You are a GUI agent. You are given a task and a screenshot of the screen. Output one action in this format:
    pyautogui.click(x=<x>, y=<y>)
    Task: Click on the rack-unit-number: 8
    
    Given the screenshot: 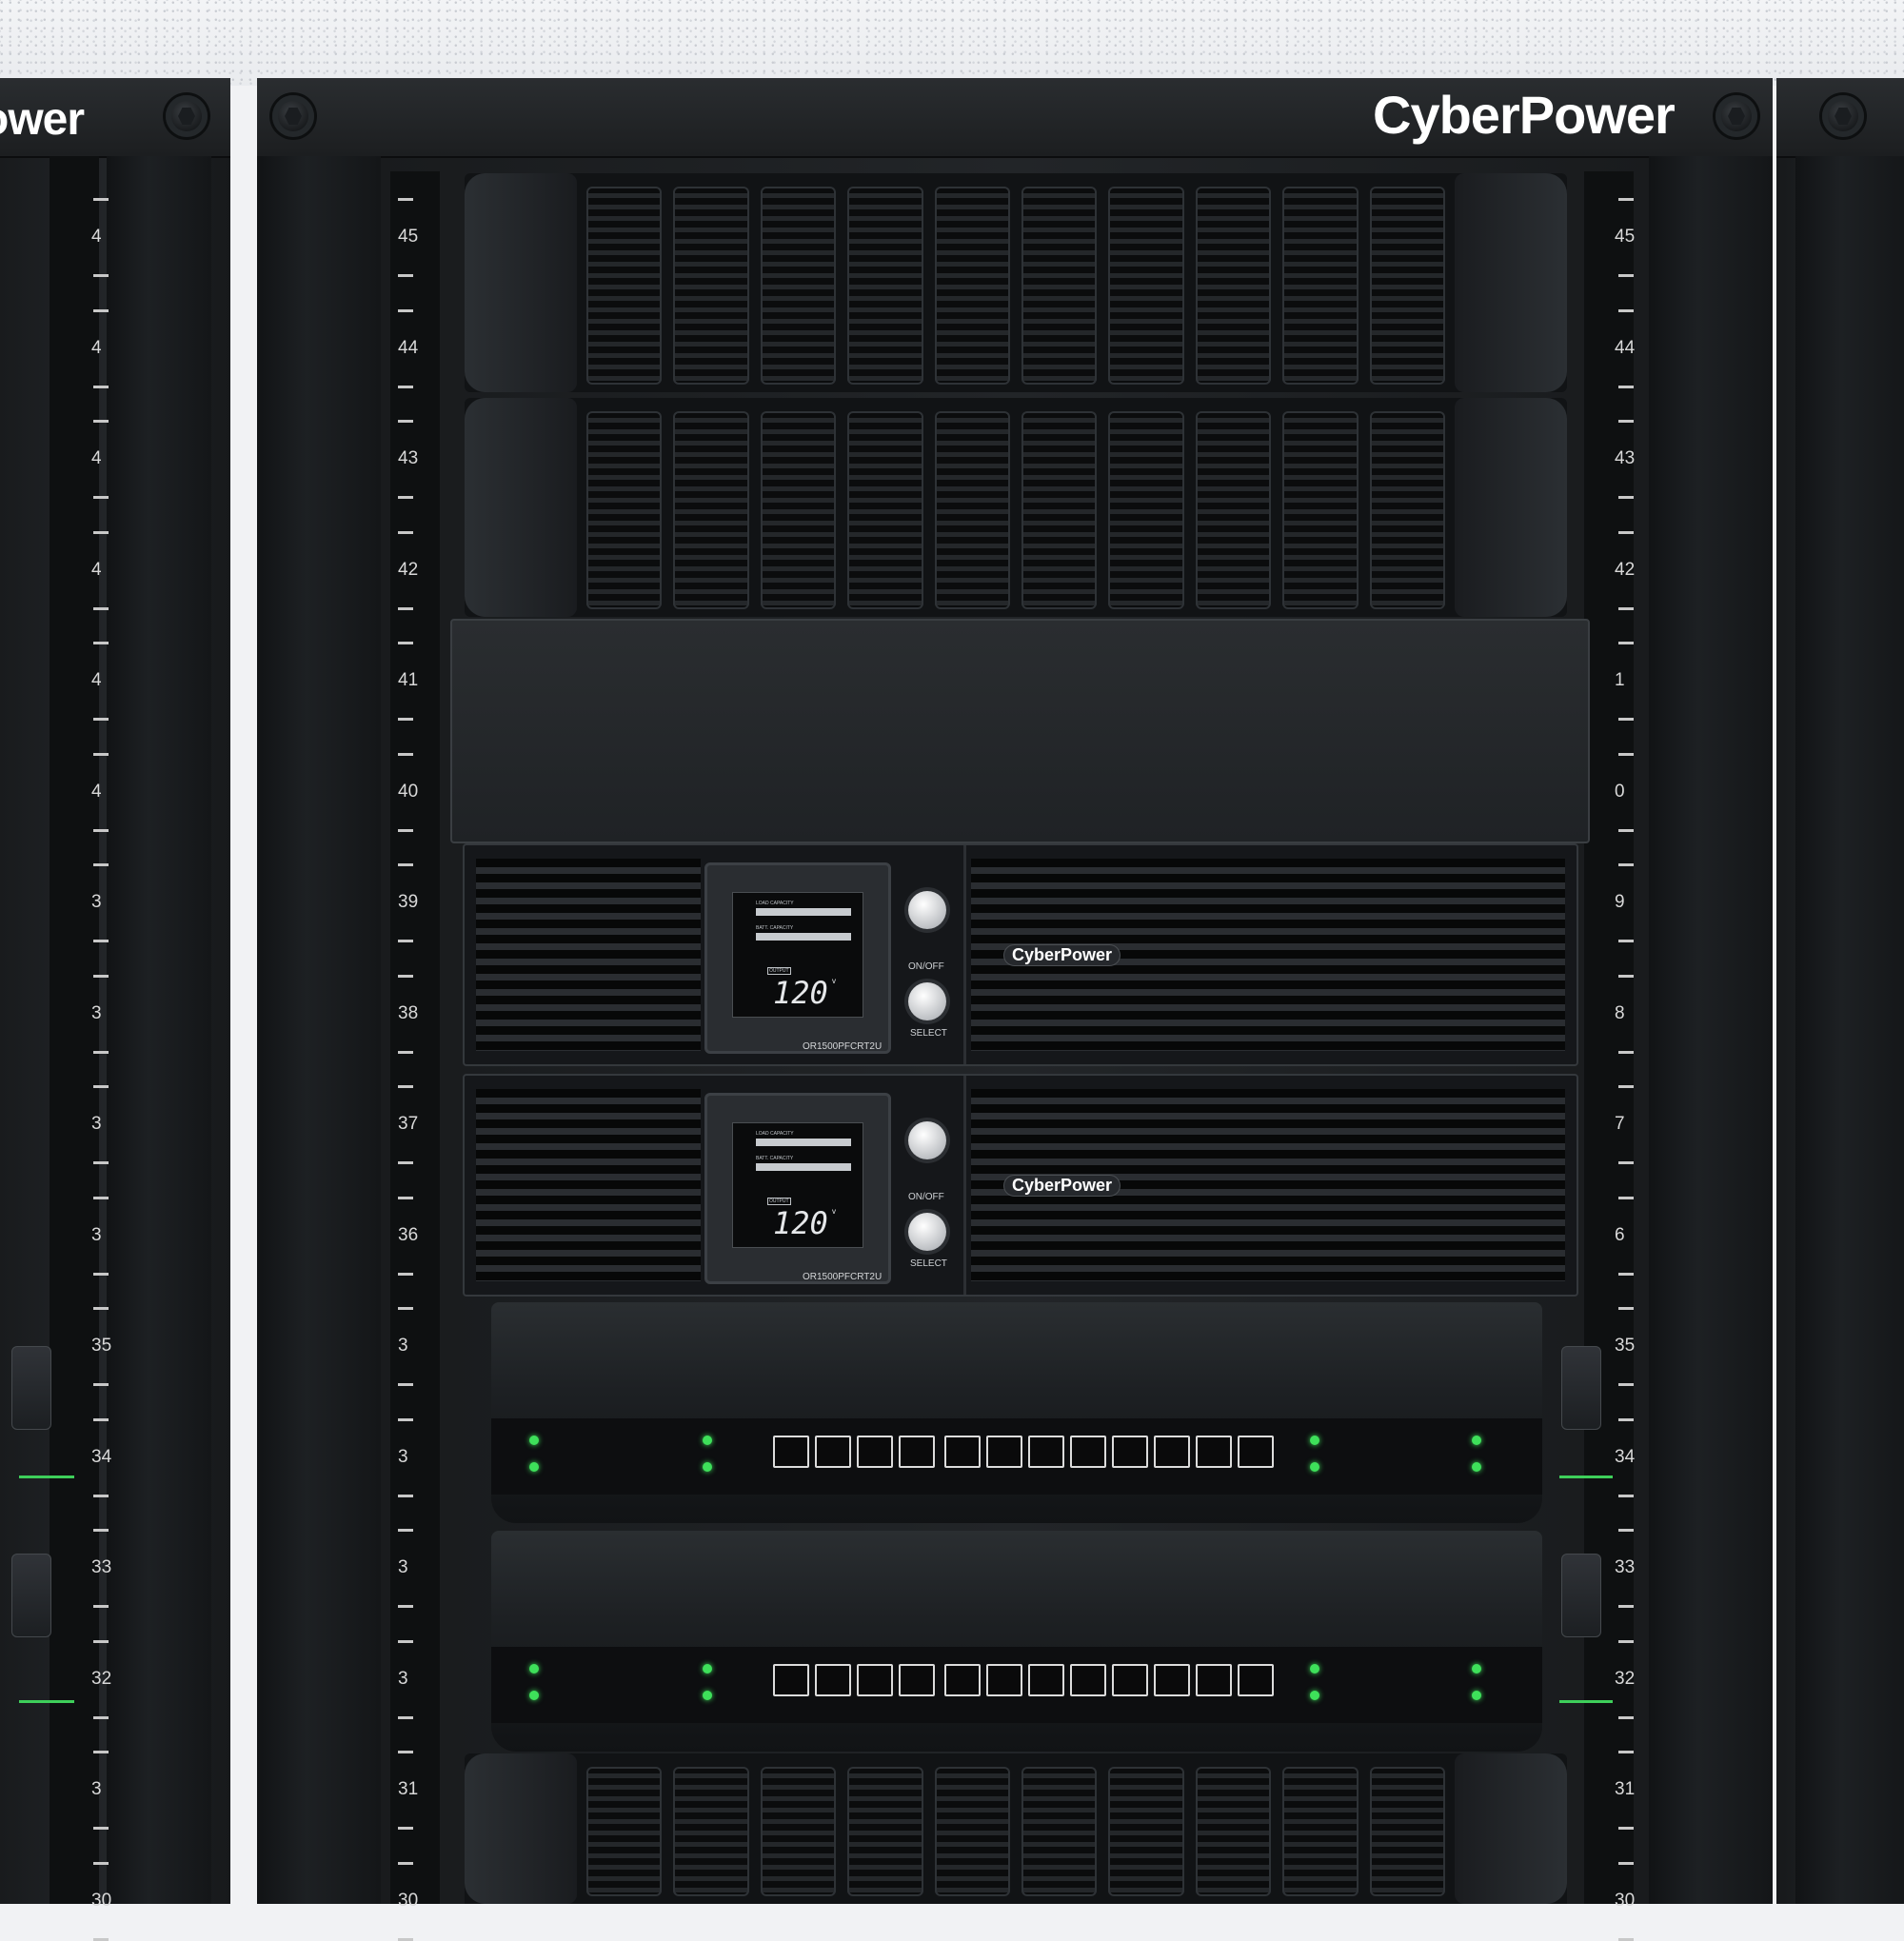 What is the action you would take?
    pyautogui.click(x=1620, y=1012)
    